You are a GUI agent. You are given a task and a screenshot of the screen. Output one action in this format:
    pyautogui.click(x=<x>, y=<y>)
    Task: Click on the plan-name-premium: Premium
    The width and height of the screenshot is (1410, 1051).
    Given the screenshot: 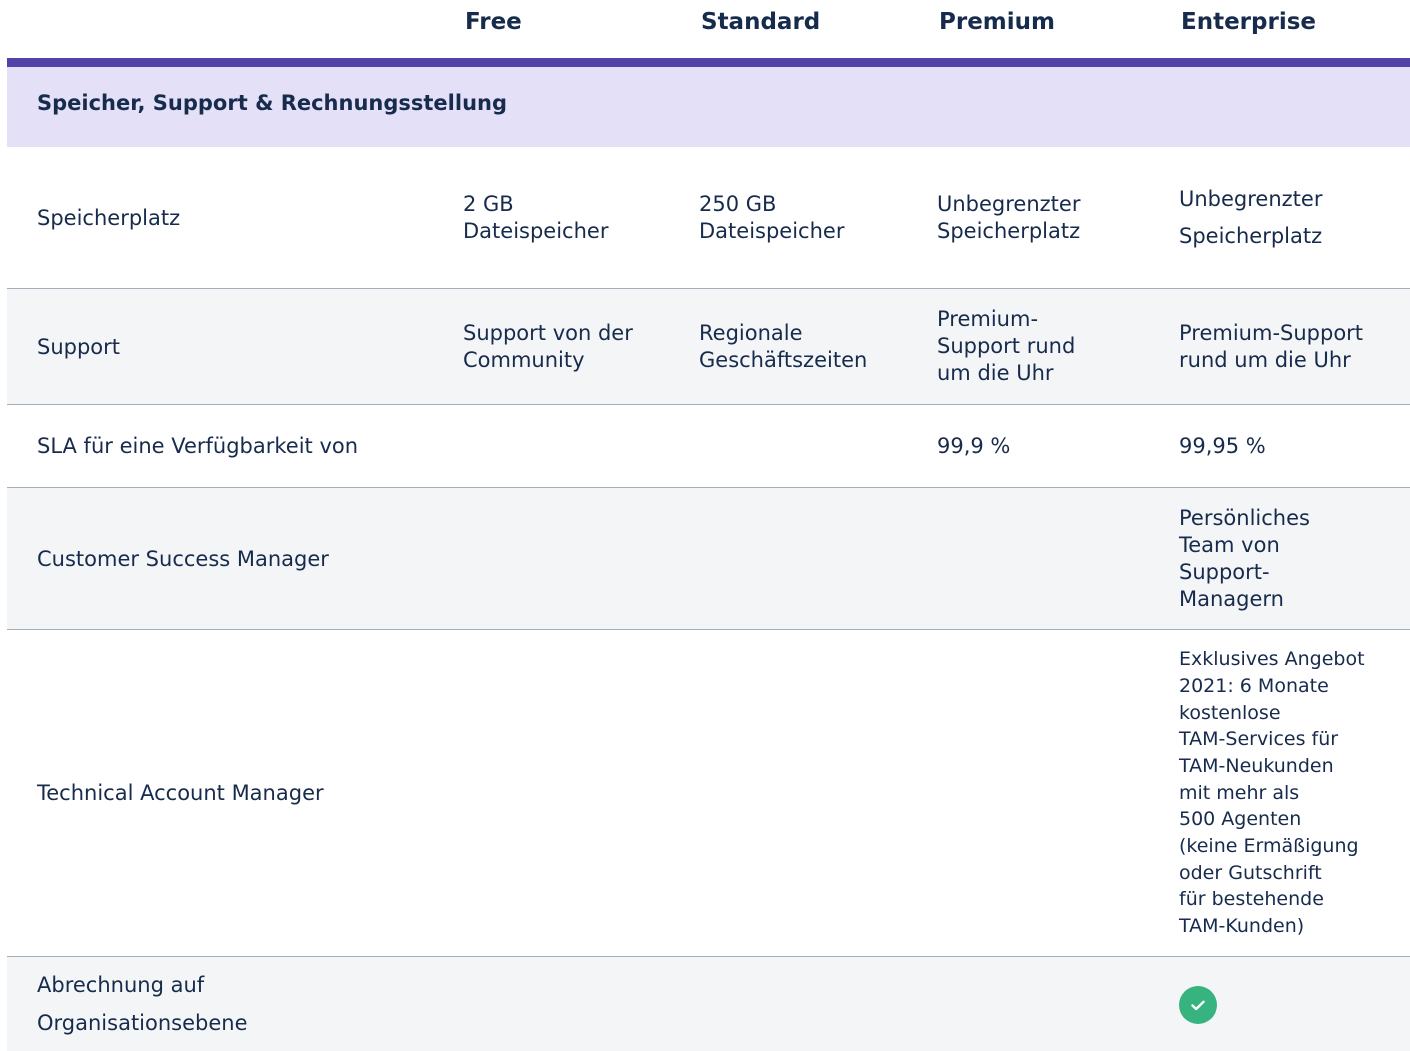 What is the action you would take?
    pyautogui.click(x=997, y=22)
    